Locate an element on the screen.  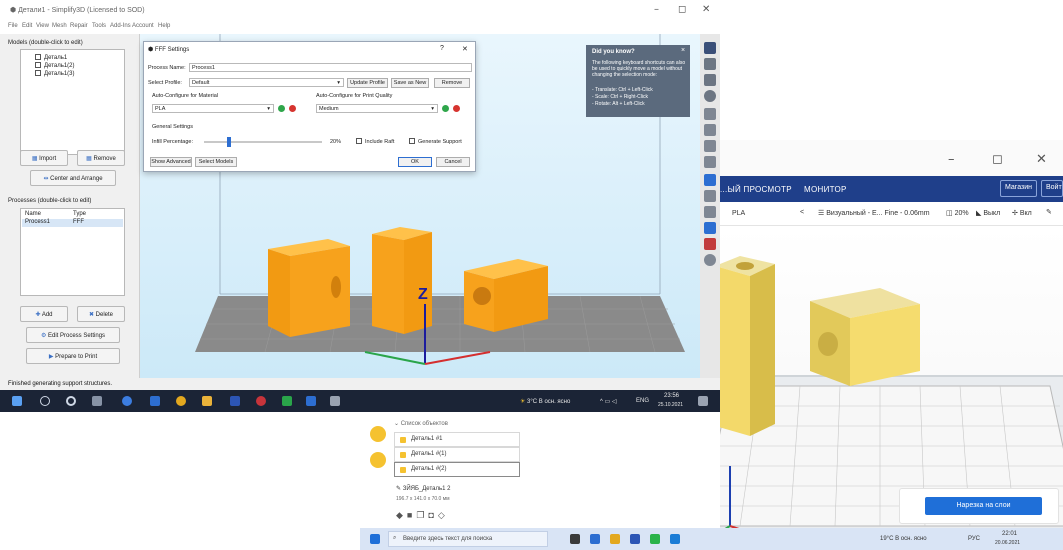
s3d-maximize-button: ◻ is located at coordinates (682, 9).